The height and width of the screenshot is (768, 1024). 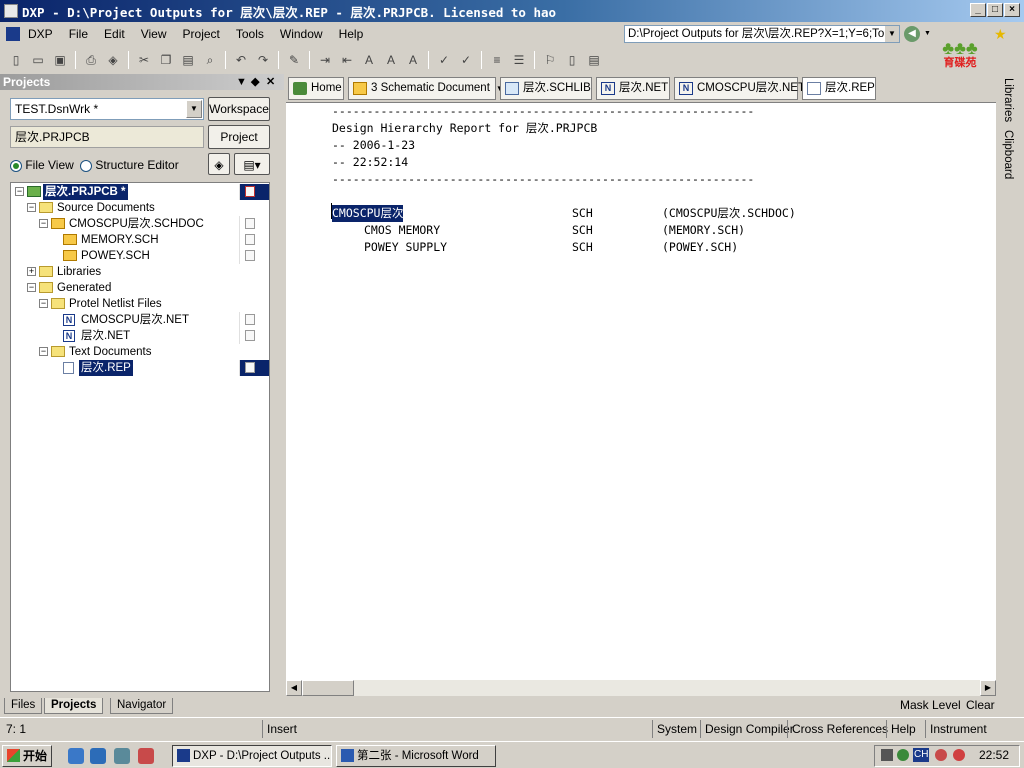 I want to click on project-field: 层次.PRJPCB, so click(x=107, y=137).